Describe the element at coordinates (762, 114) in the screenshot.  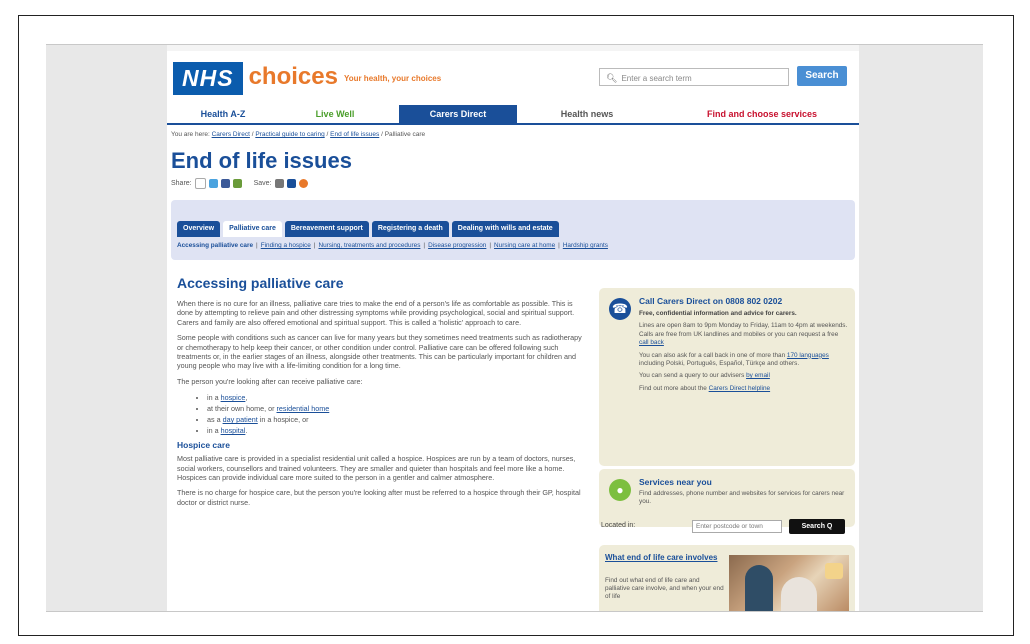
I see `nav-find-services: Find and choose services` at that location.